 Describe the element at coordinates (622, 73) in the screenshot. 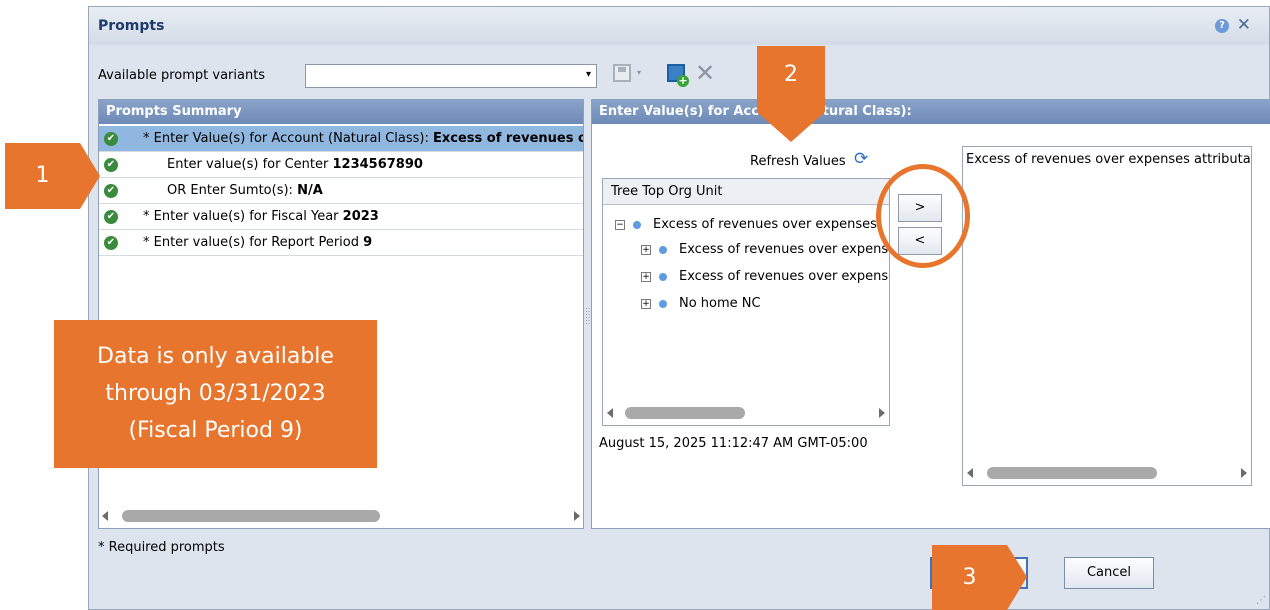

I see `save-variant-icon` at that location.